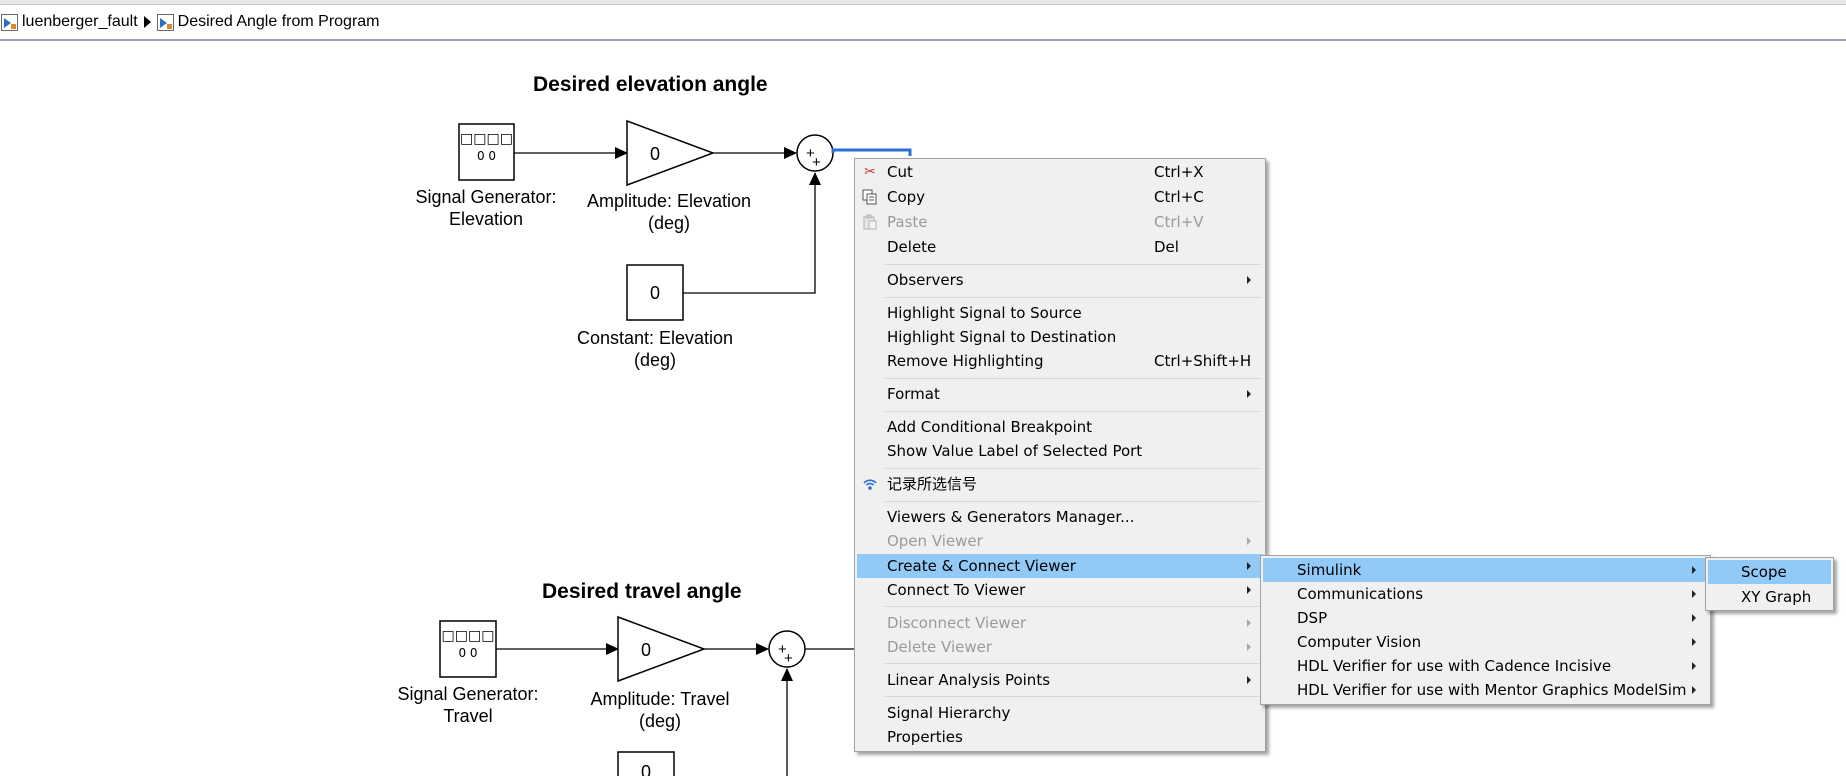 The image size is (1846, 776). Describe the element at coordinates (1060, 713) in the screenshot. I see `menu-item-signal-hierarchy: Signal Hierarchy` at that location.